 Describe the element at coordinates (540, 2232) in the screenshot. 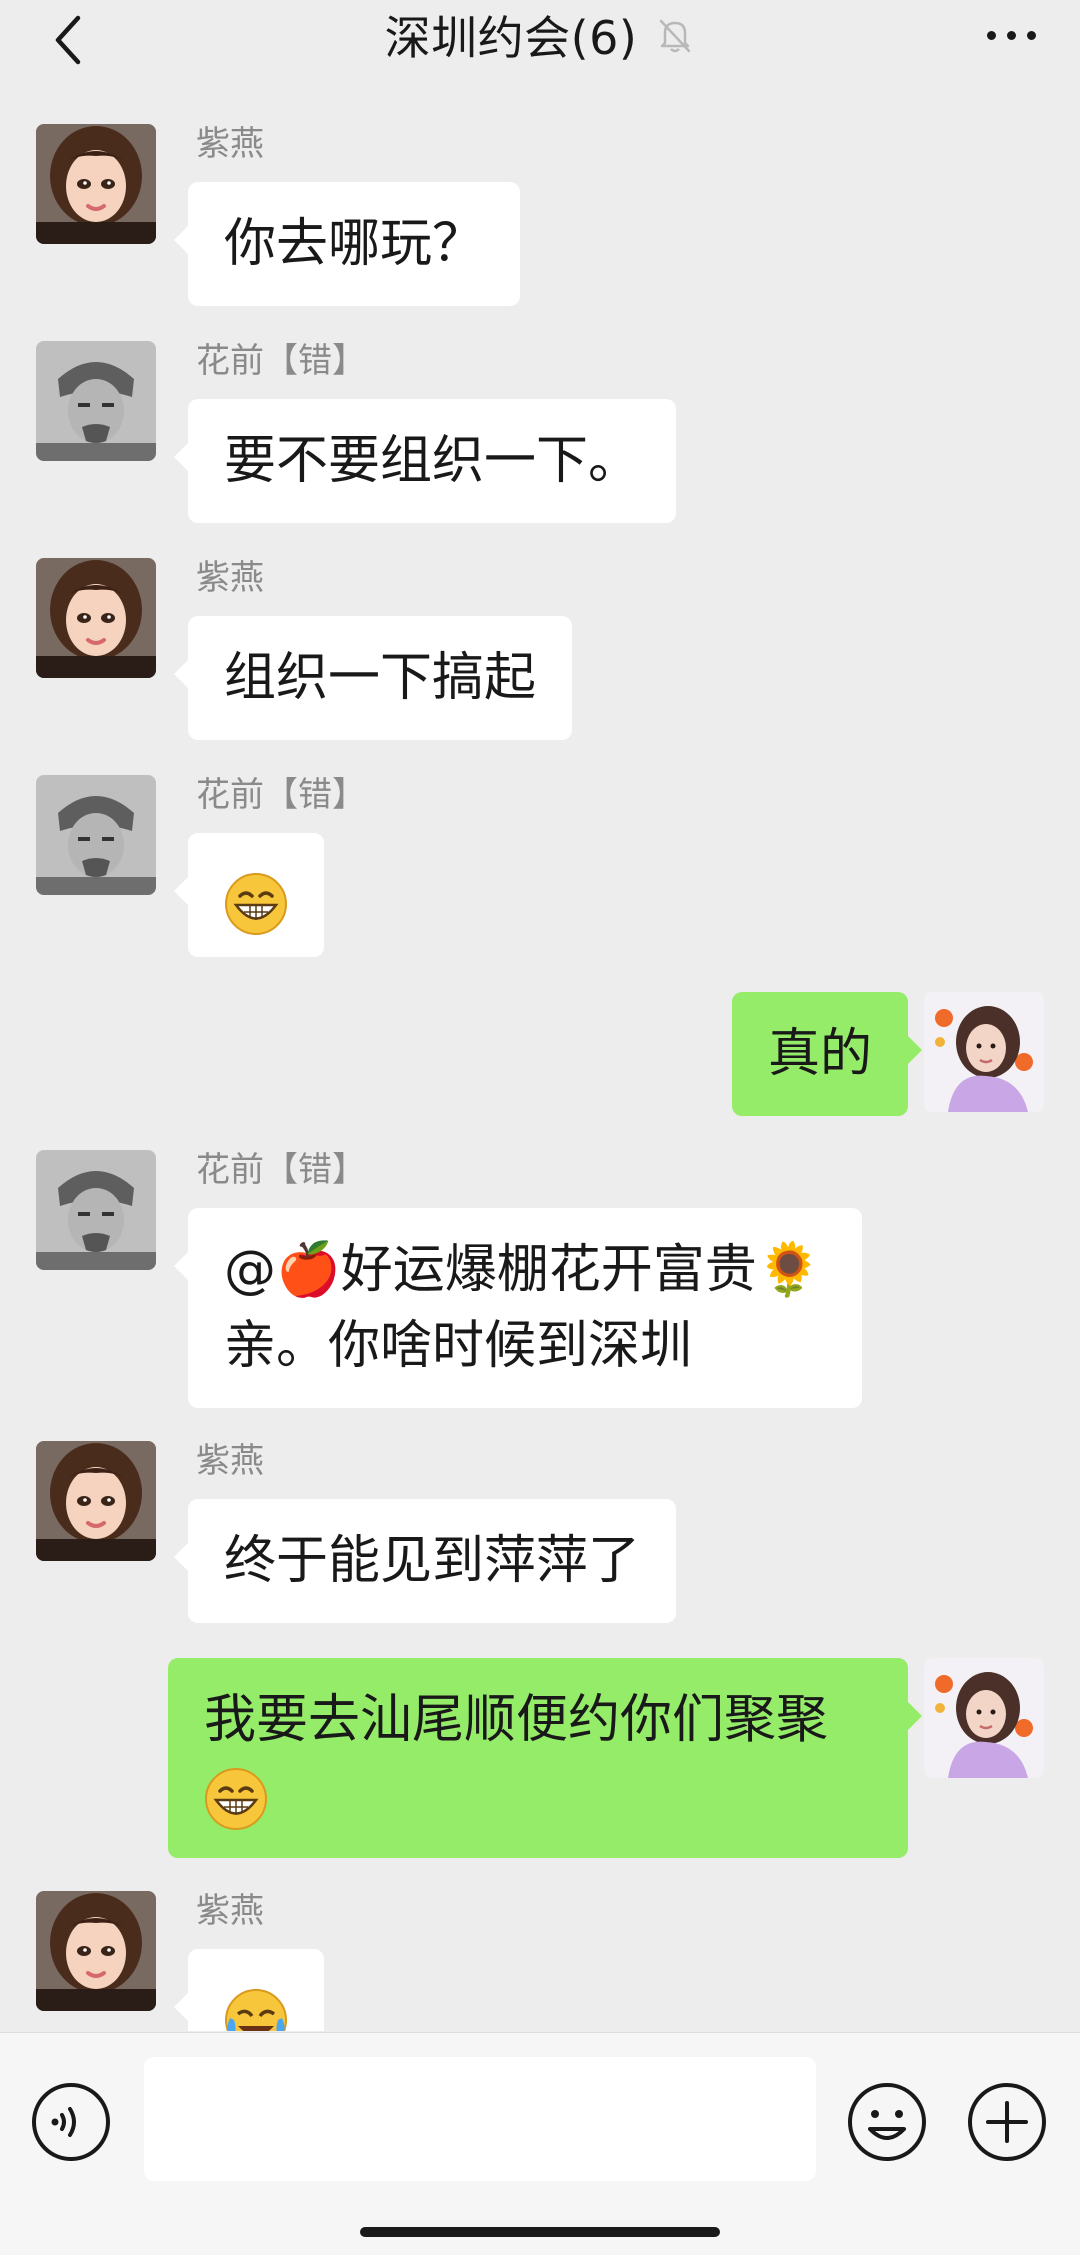

I see `home-indicator` at that location.